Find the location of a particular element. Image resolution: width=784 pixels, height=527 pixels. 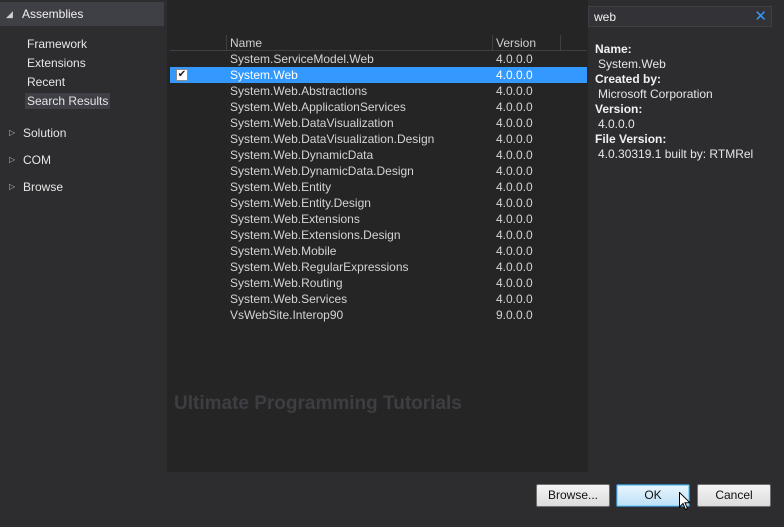

nav-category-solution: ▷ Solution is located at coordinates (82, 132).